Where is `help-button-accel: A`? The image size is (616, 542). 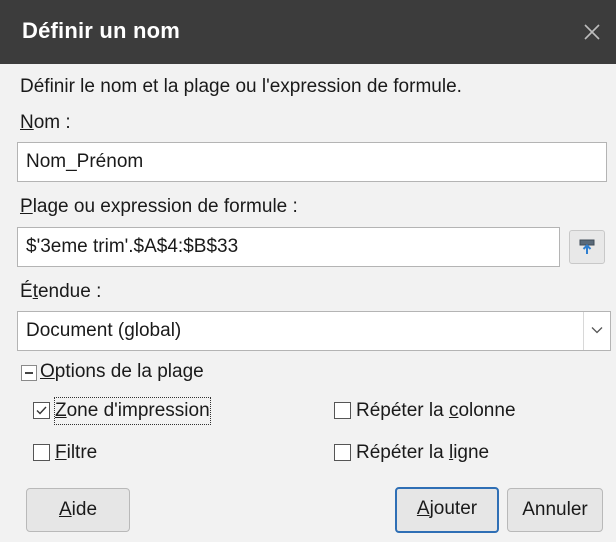
help-button-accel: A is located at coordinates (65, 509).